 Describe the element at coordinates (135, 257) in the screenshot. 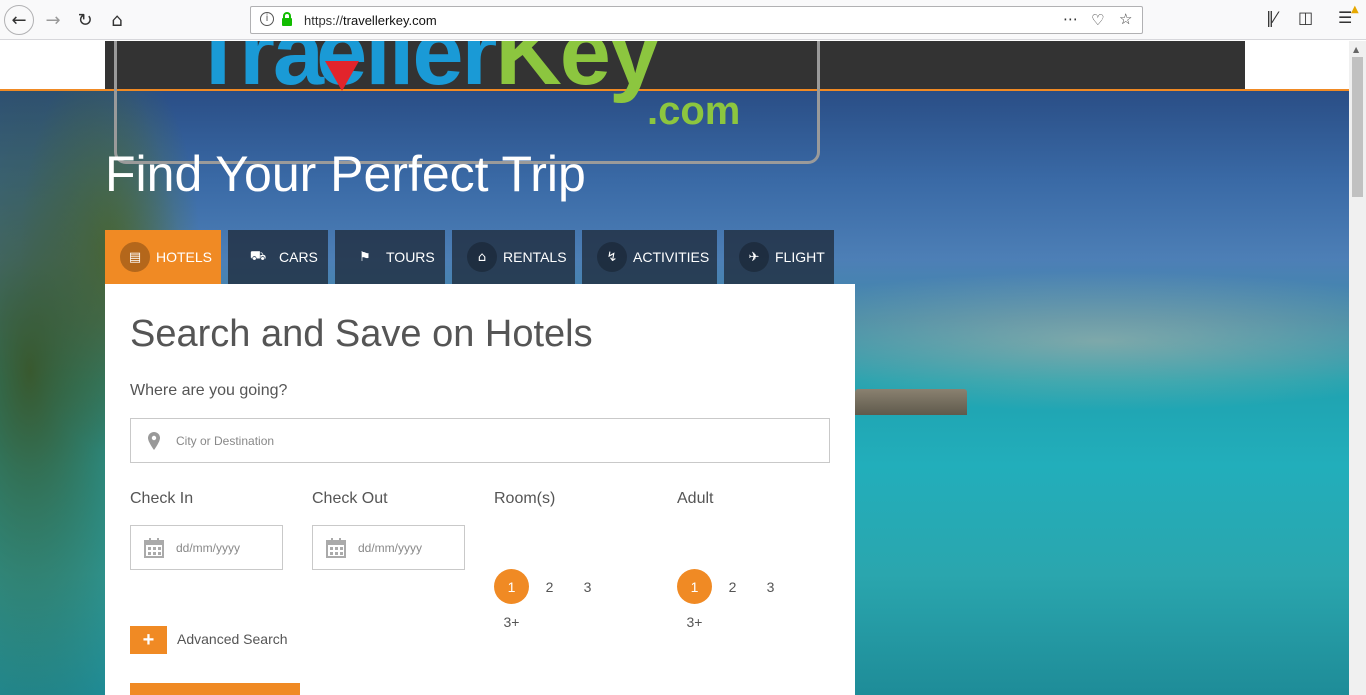

I see `hotel-icon: ▤` at that location.